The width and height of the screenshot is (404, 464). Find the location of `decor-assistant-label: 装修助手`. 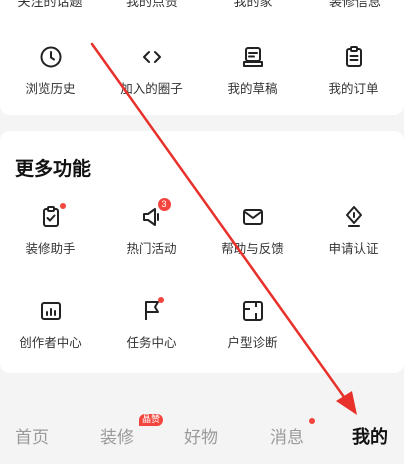

decor-assistant-label: 装修助手 is located at coordinates (50, 248).